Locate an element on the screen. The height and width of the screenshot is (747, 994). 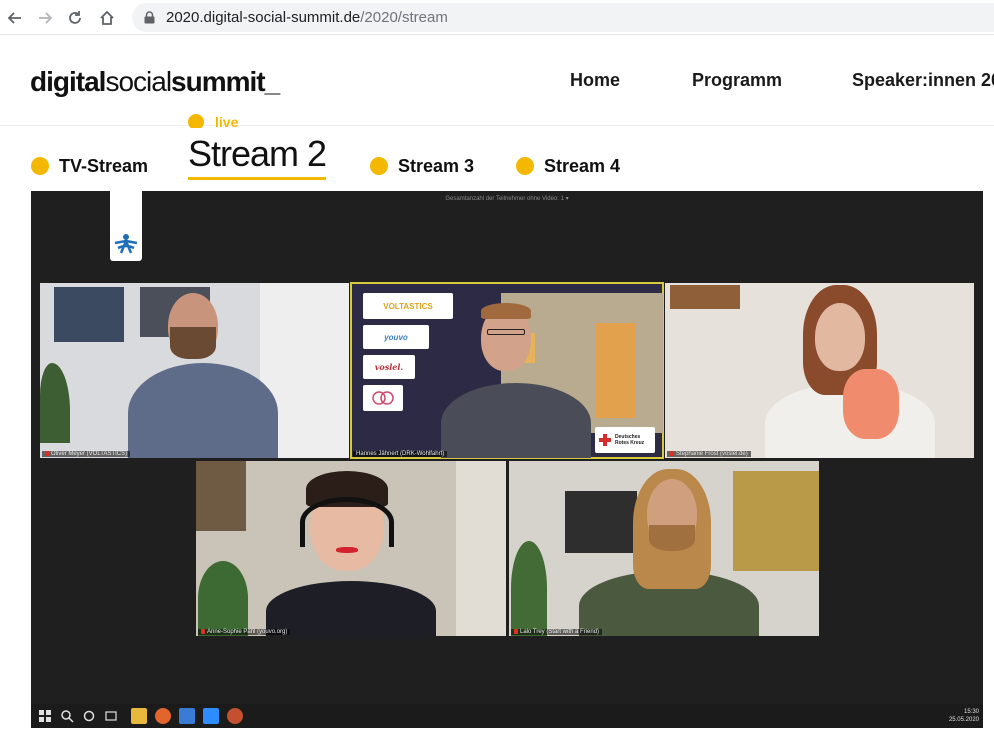
participant-name: Oliver Meyer (VOLTASTICS) is located at coordinates (86, 453).